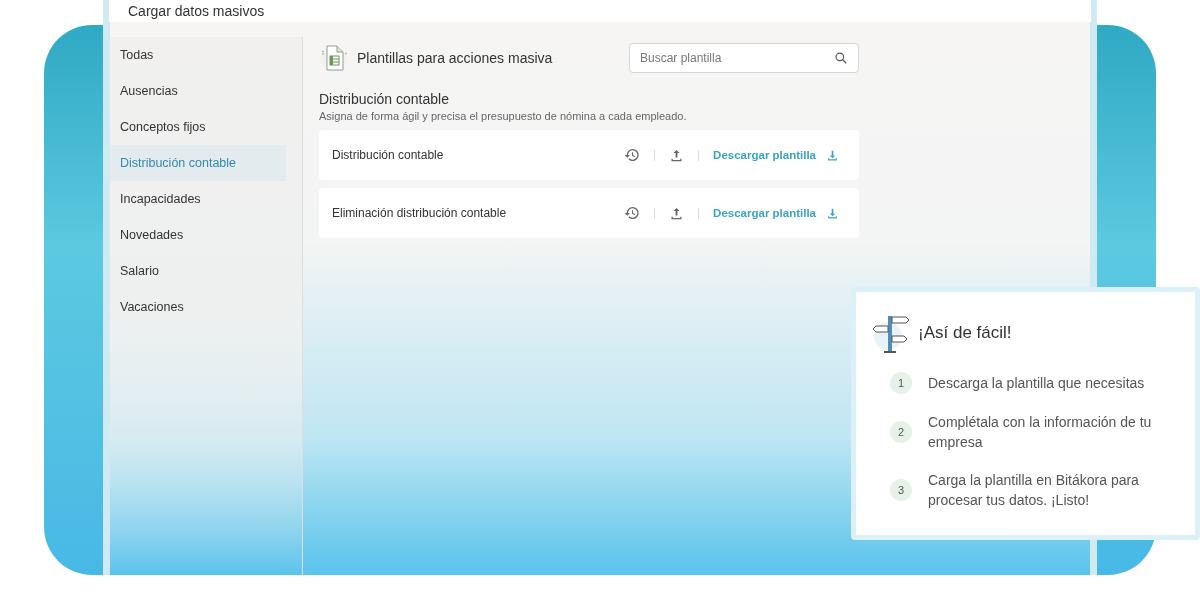 The image size is (1200, 600). I want to click on sidebar-item: Todas, so click(198, 55).